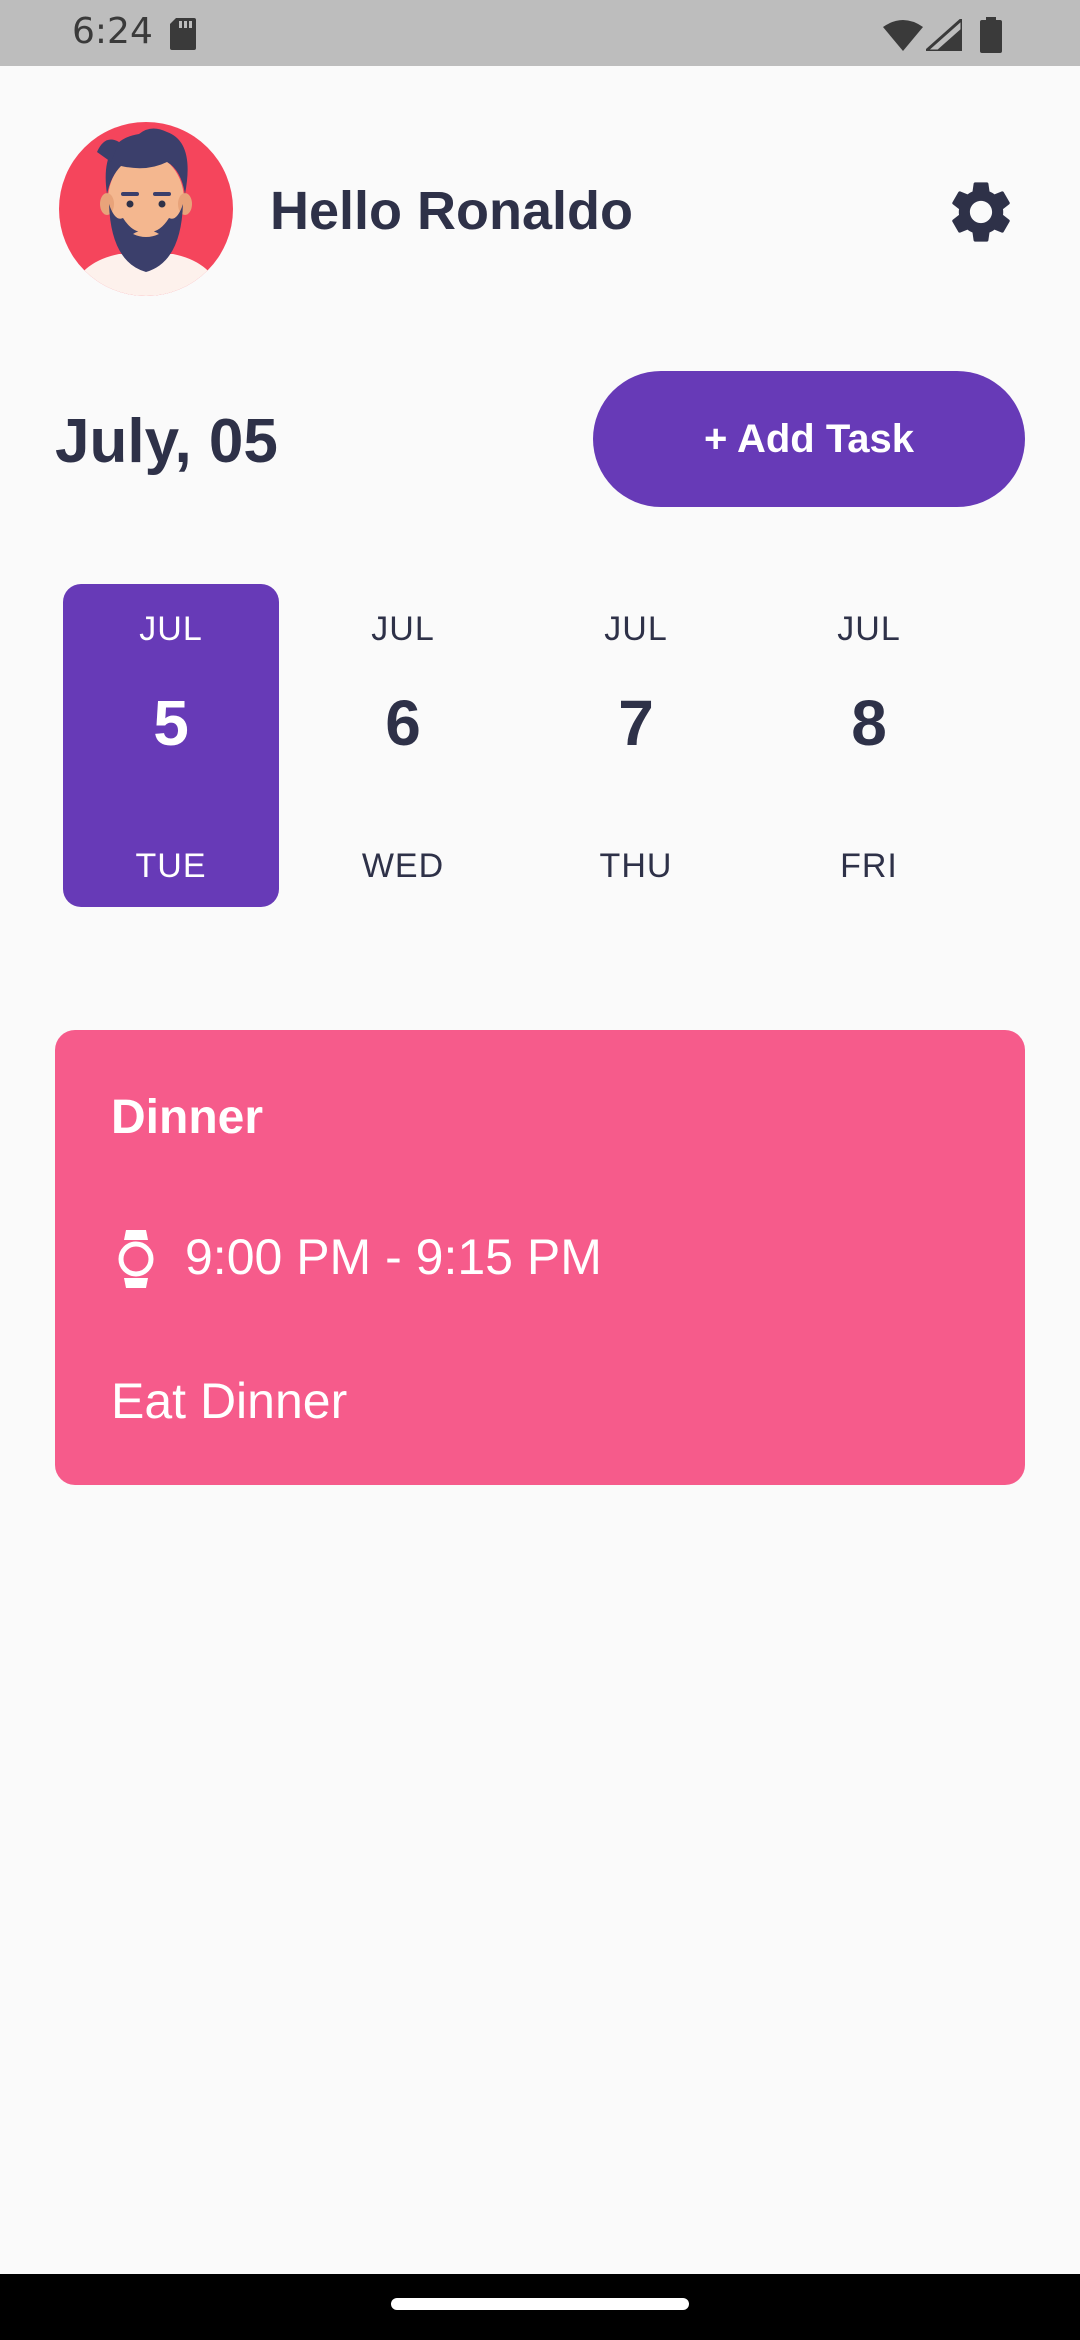 The height and width of the screenshot is (2340, 1080). Describe the element at coordinates (991, 35) in the screenshot. I see `battery-icon` at that location.